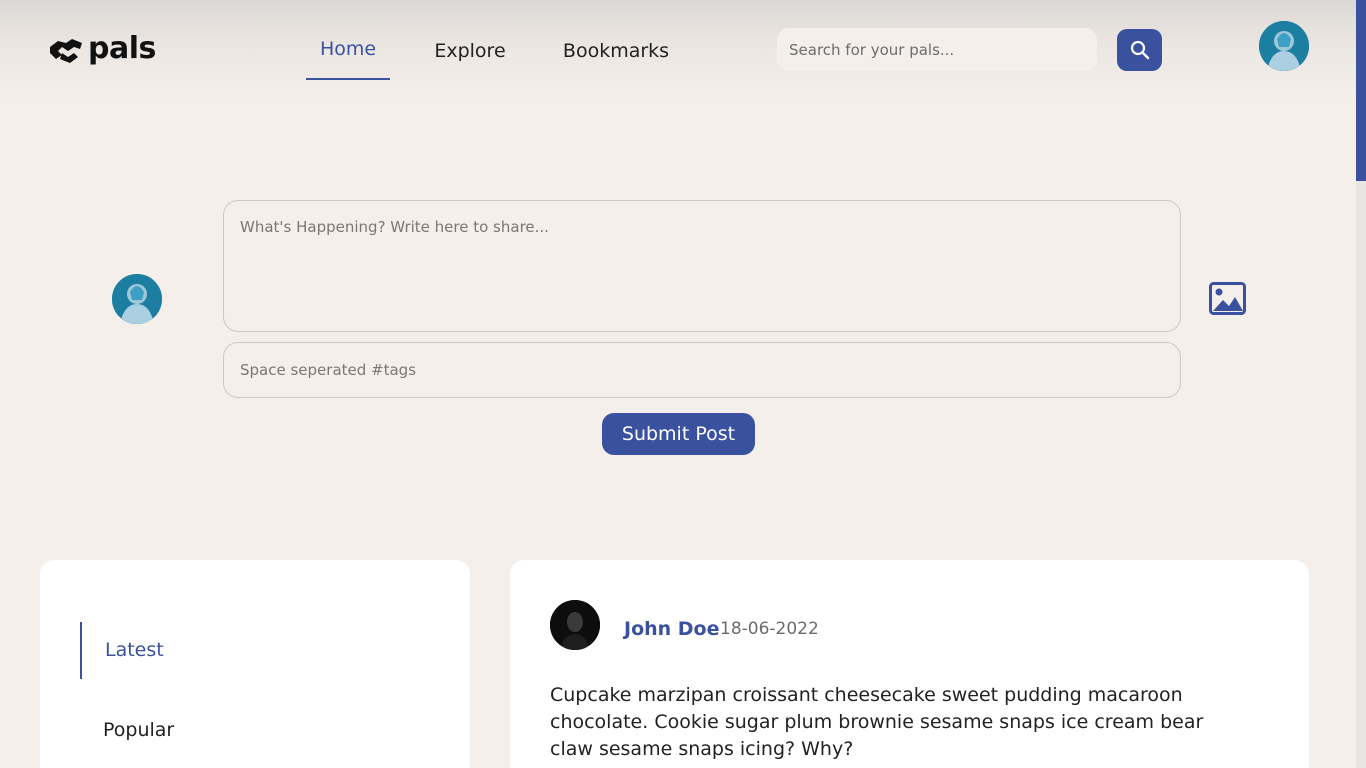  I want to click on logo-text: pals, so click(122, 48).